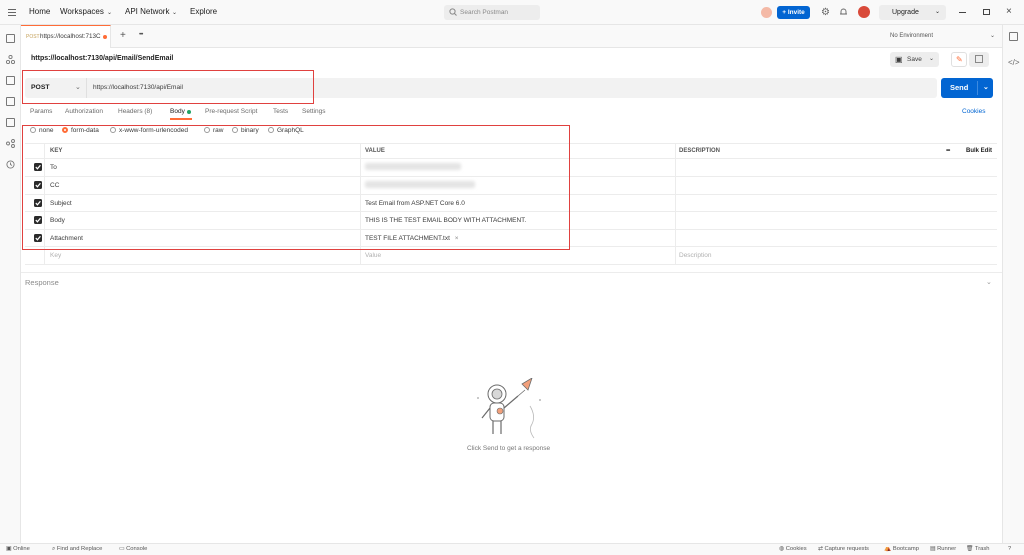 Image resolution: width=1024 pixels, height=555 pixels. What do you see at coordinates (509, 448) in the screenshot?
I see `empty-response-message: Click Send to get a response` at bounding box center [509, 448].